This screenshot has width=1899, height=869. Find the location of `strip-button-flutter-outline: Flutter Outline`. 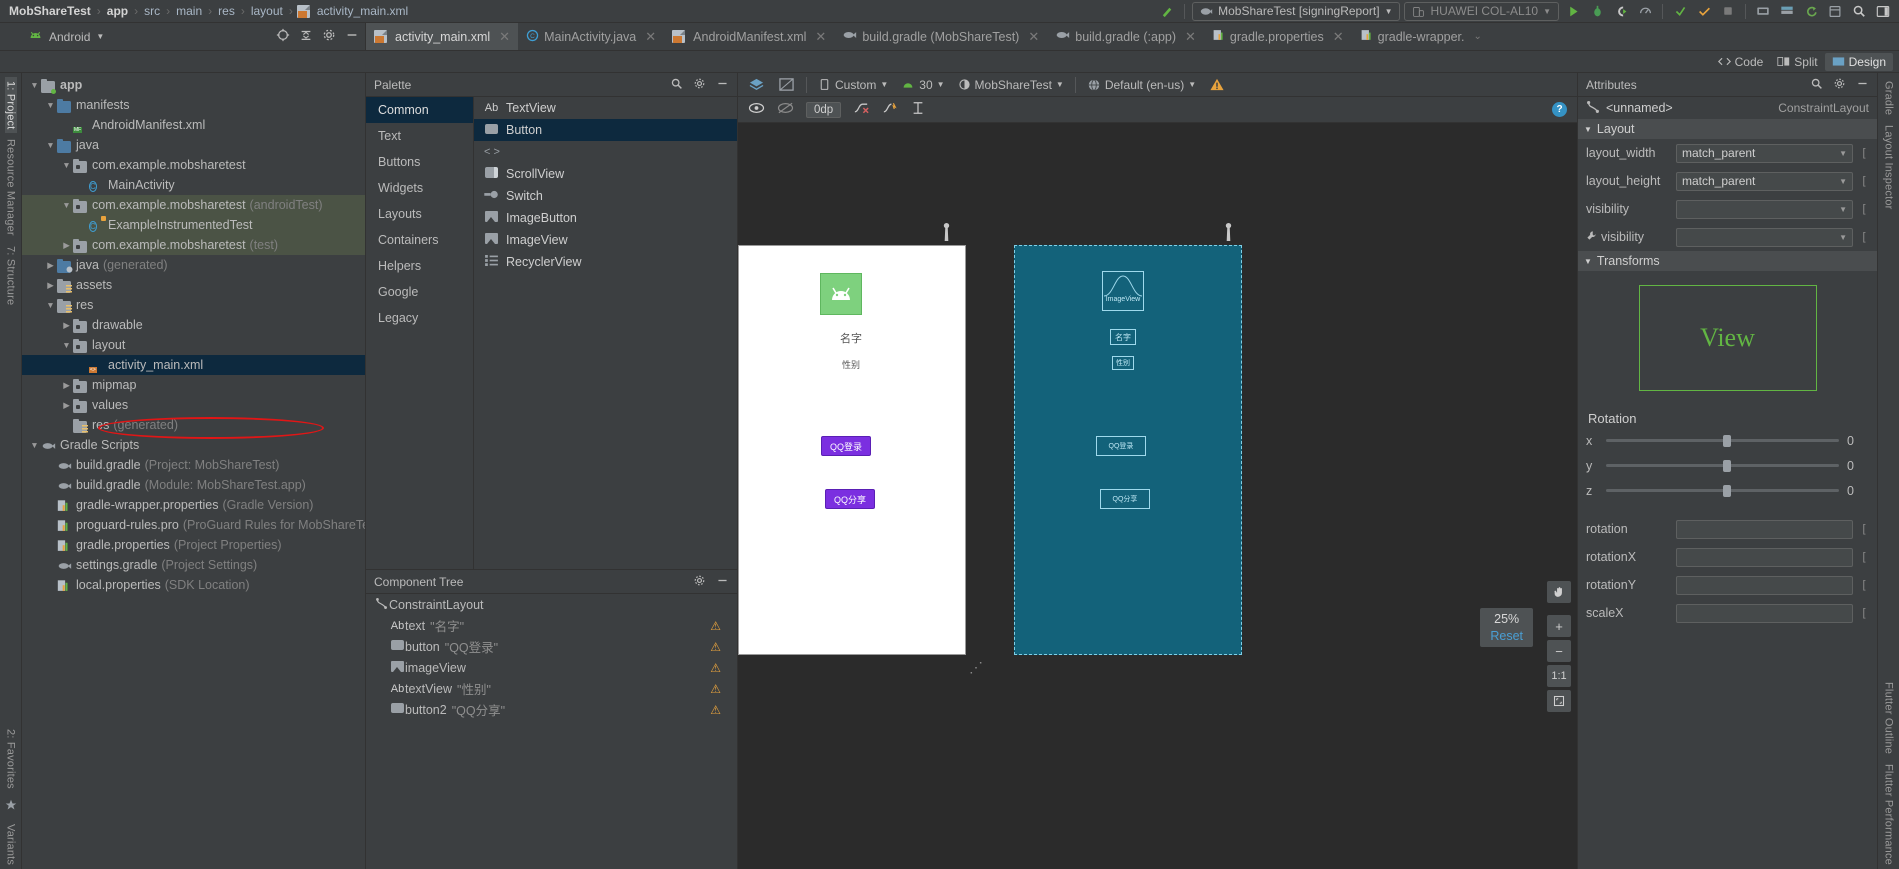

strip-button-flutter-outline: Flutter Outline is located at coordinates (1889, 718).